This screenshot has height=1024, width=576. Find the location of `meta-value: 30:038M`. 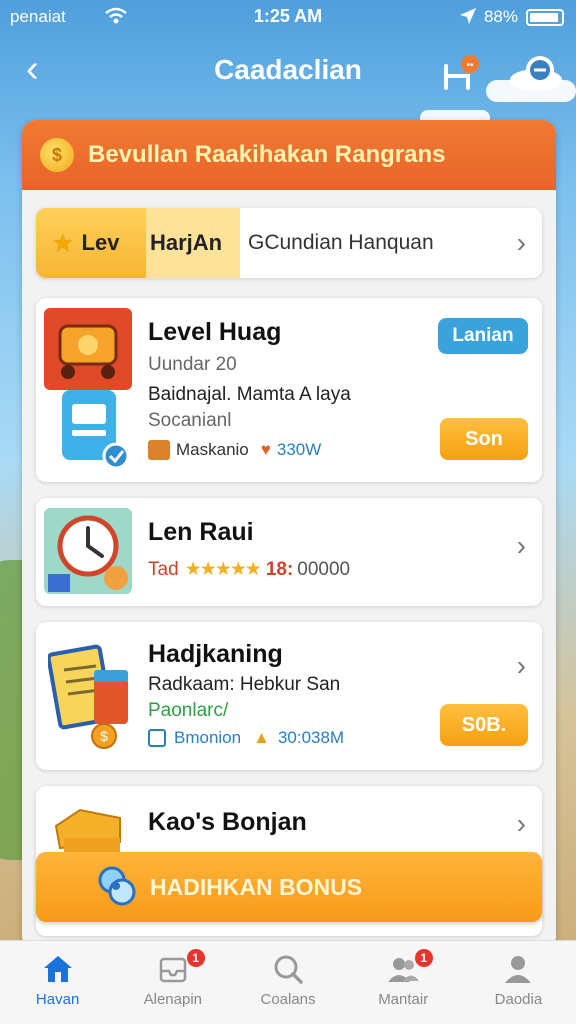

meta-value: 30:038M is located at coordinates (311, 737).